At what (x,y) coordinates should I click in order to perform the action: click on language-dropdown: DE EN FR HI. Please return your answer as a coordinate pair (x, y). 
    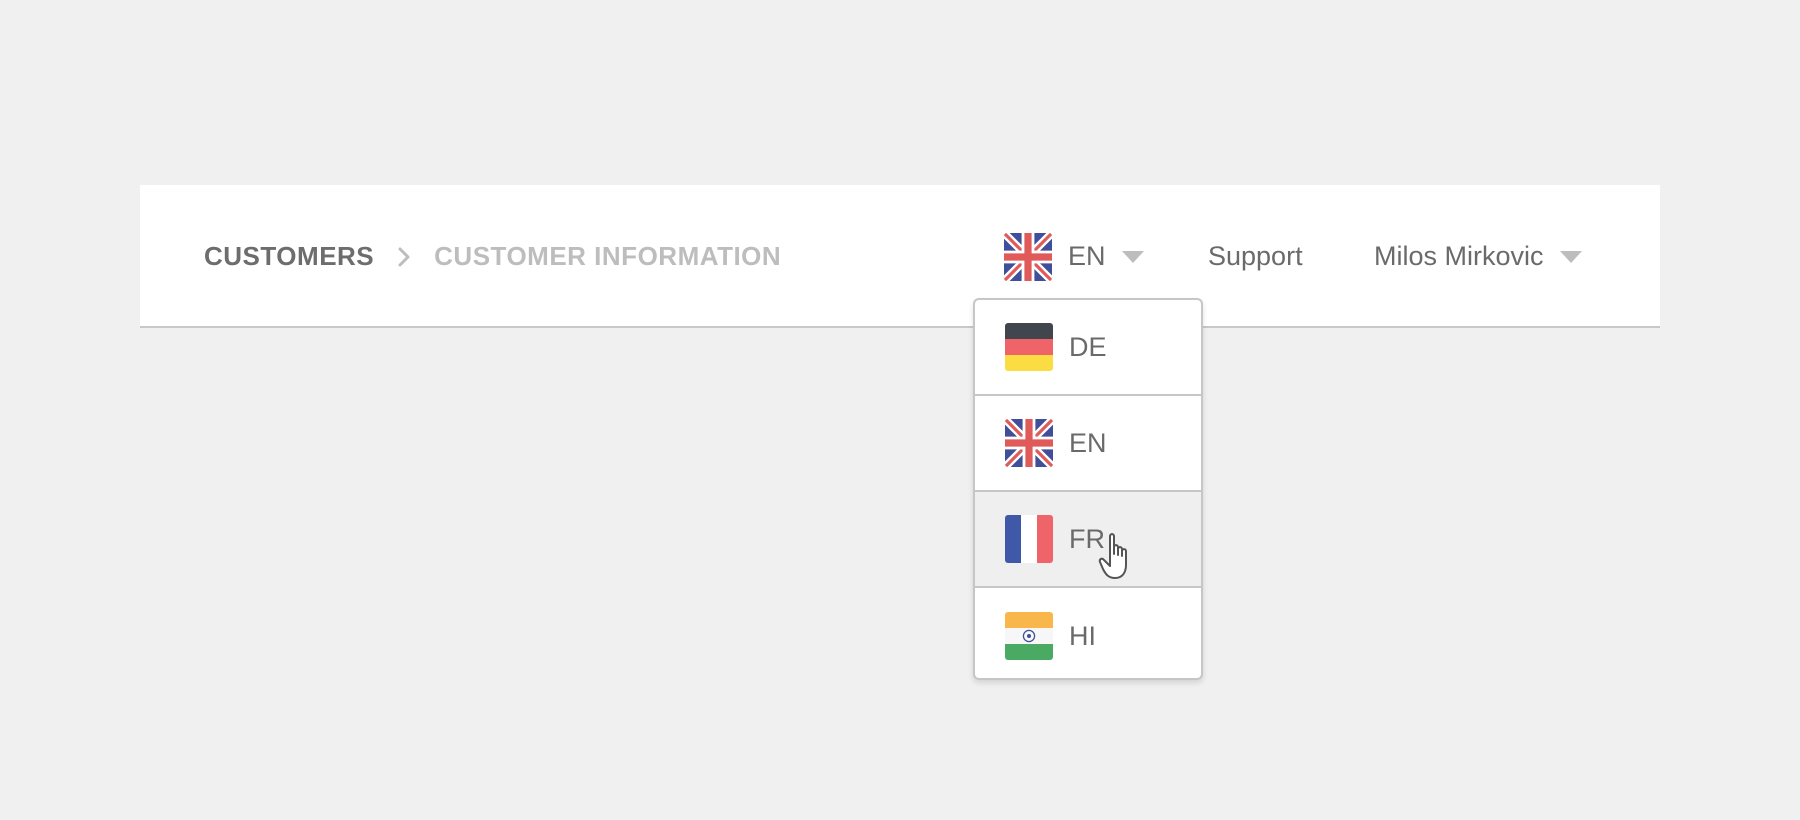
    Looking at the image, I should click on (1088, 489).